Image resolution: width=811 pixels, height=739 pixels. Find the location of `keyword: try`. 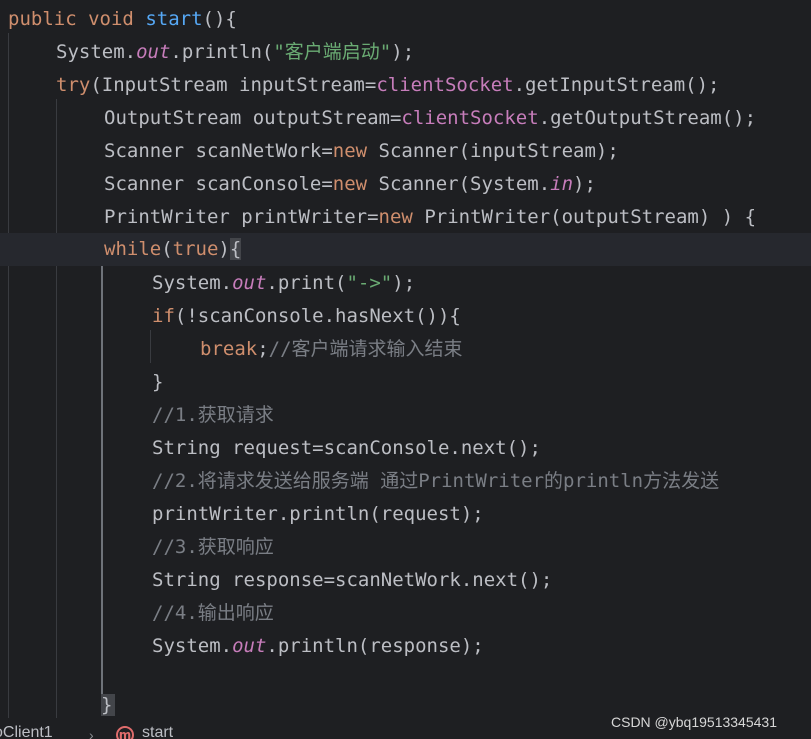

keyword: try is located at coordinates (73, 85).